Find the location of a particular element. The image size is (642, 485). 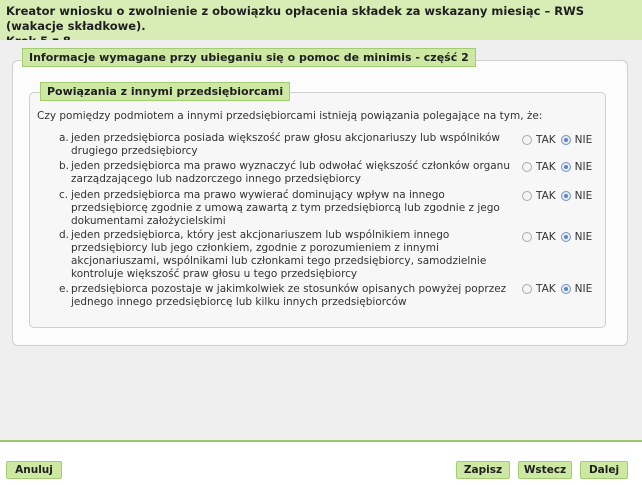

radio-tak-c is located at coordinates (527, 196).